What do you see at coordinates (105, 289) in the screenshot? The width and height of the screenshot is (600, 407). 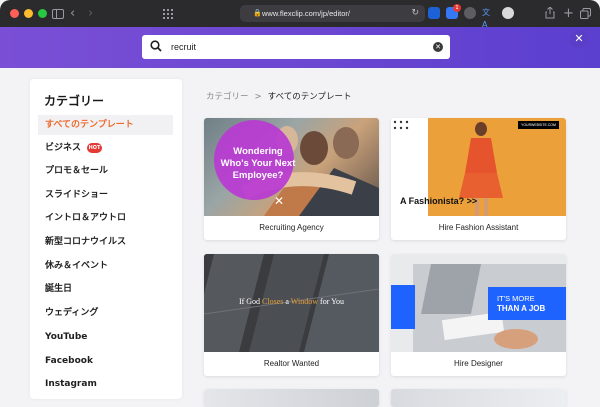 I see `sidebar-item-birthday: 誕生日` at bounding box center [105, 289].